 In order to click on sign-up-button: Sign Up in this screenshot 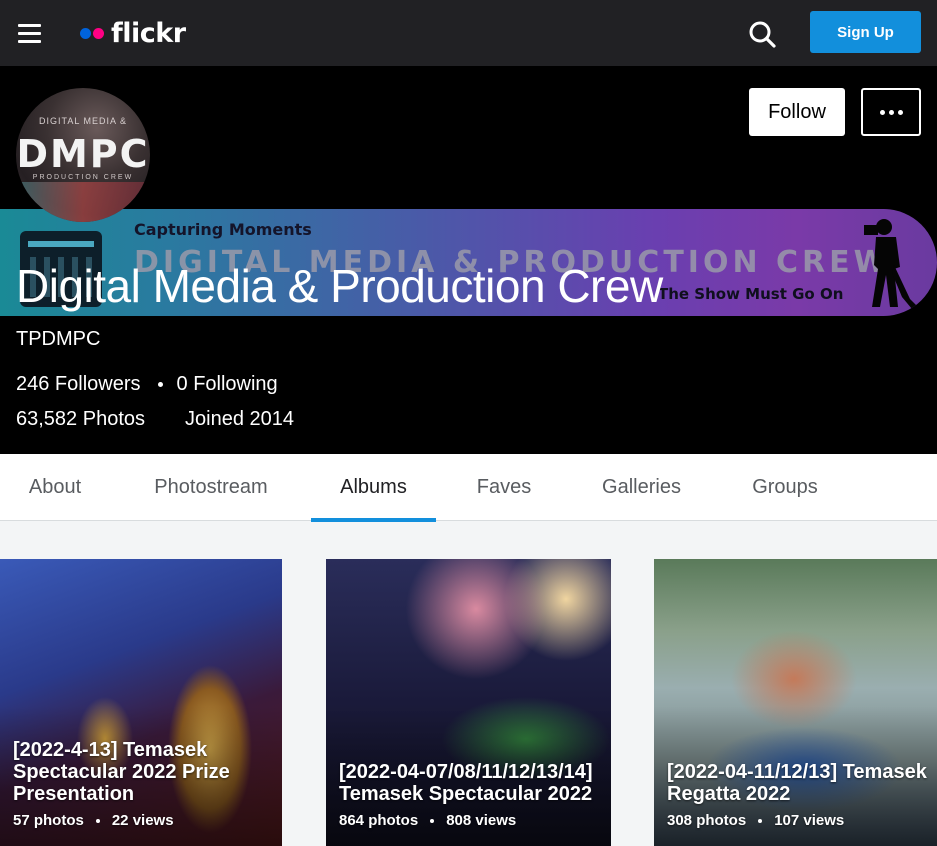, I will do `click(865, 32)`.